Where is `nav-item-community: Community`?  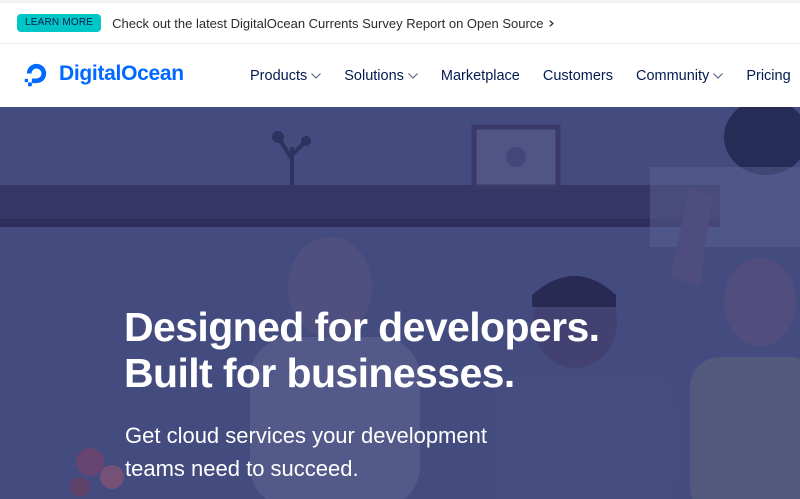
nav-item-community: Community is located at coordinates (679, 75).